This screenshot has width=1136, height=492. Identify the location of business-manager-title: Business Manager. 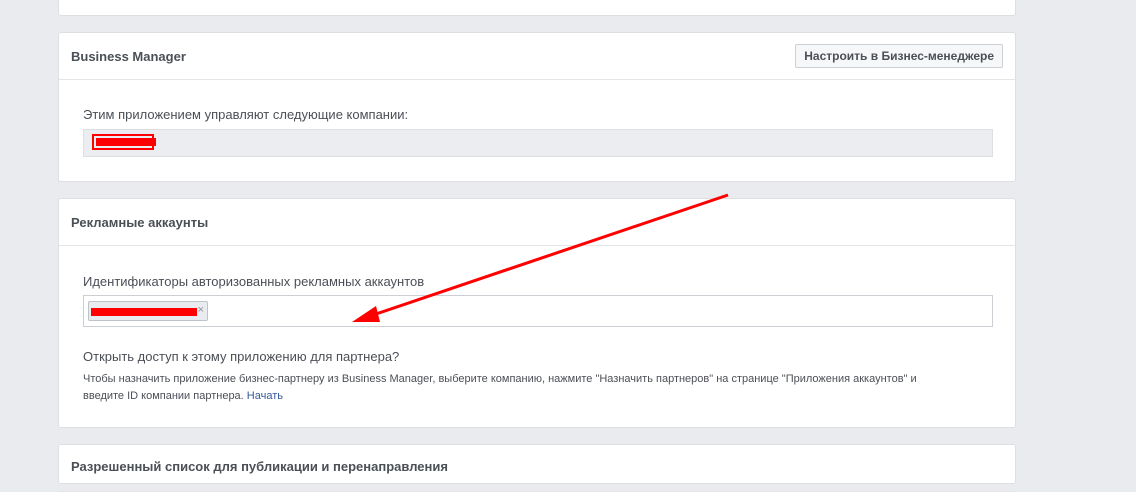
(128, 56).